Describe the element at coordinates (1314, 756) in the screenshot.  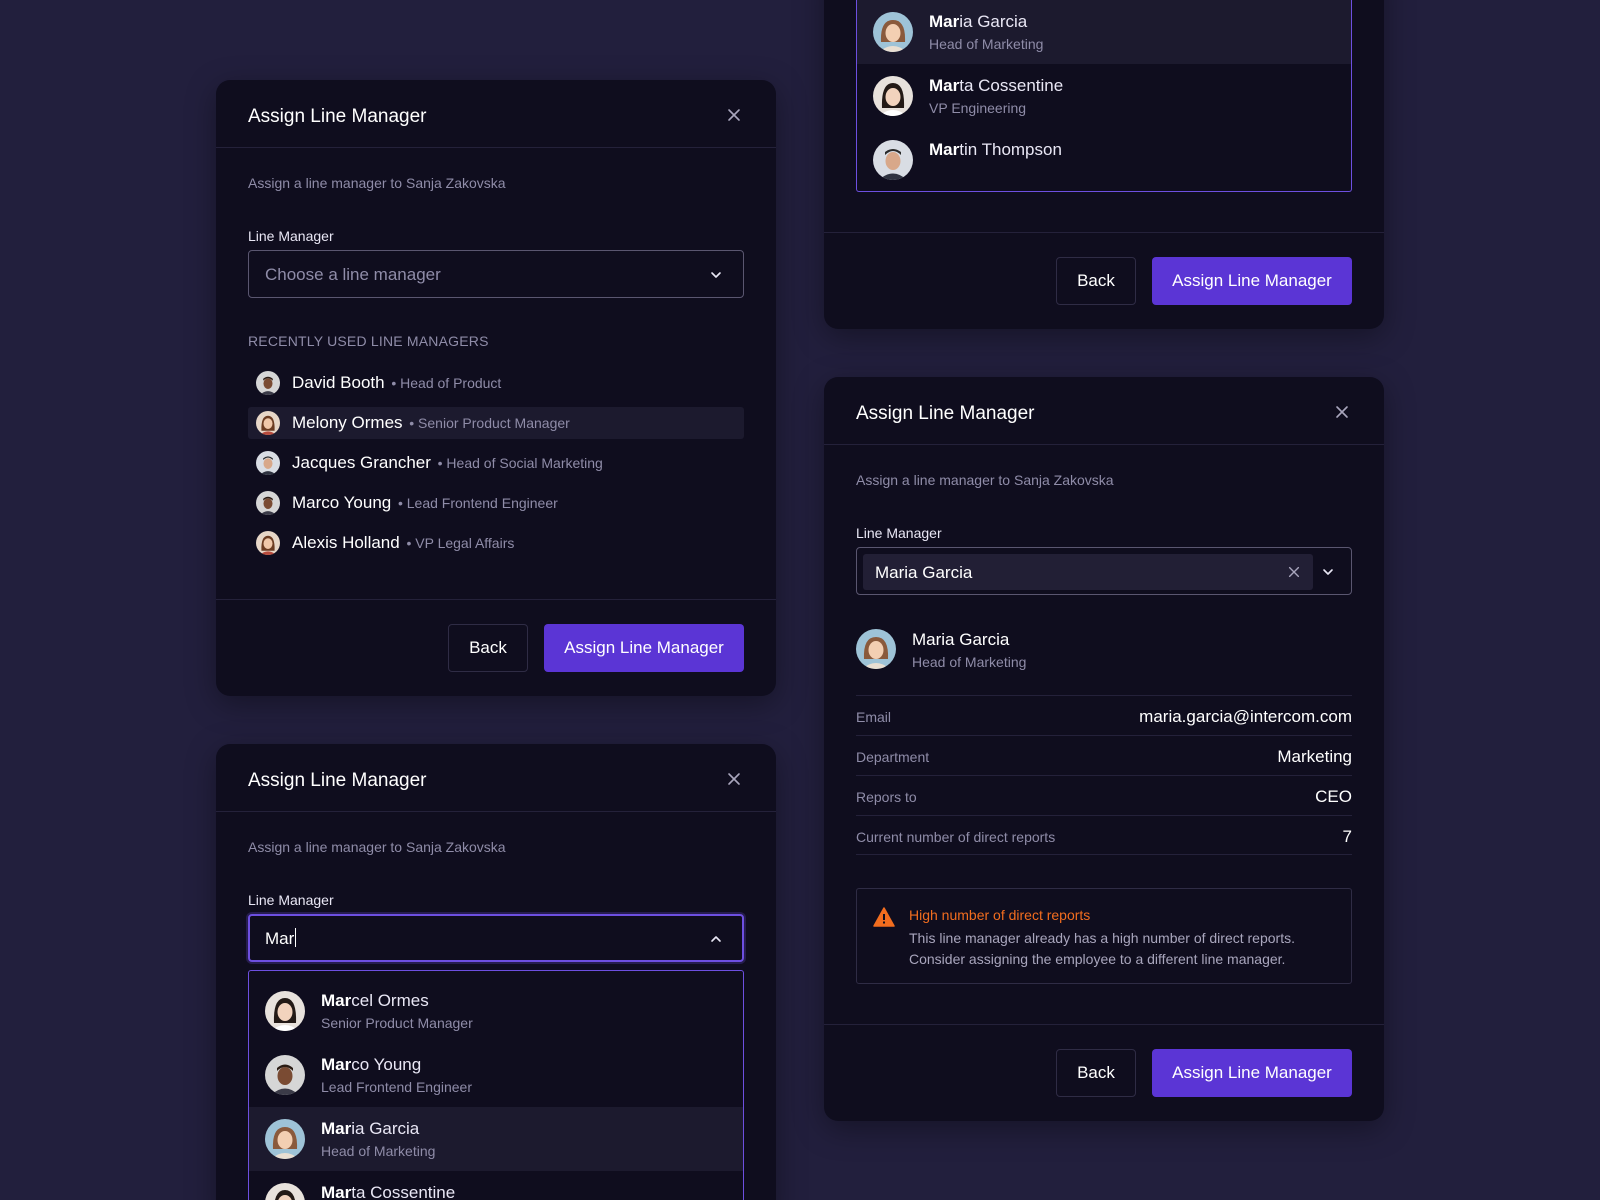
I see `detail-value: Marketing` at that location.